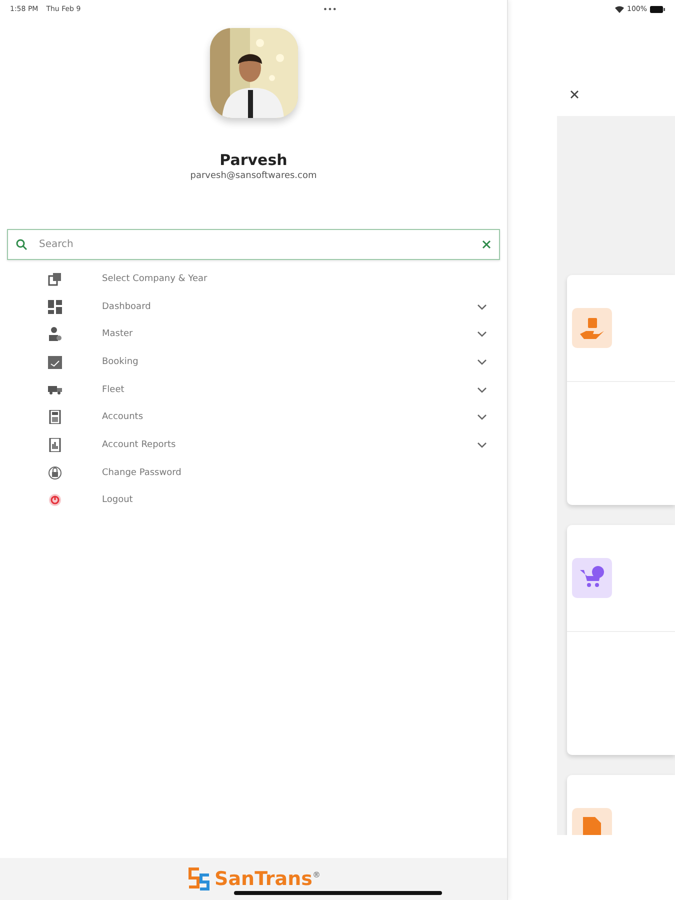 The image size is (675, 900). Describe the element at coordinates (253, 244) in the screenshot. I see `search-bar: Search` at that location.